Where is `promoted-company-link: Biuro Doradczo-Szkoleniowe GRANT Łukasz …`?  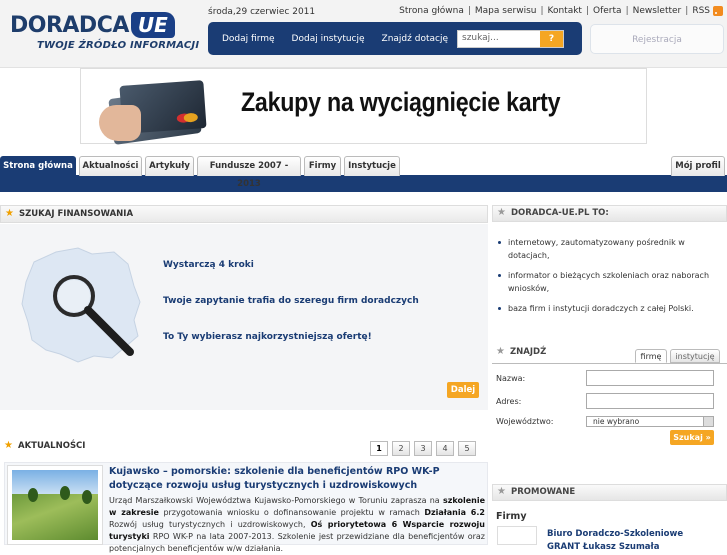 promoted-company-link: Biuro Doradczo-Szkoleniowe GRANT Łukasz … is located at coordinates (632, 541).